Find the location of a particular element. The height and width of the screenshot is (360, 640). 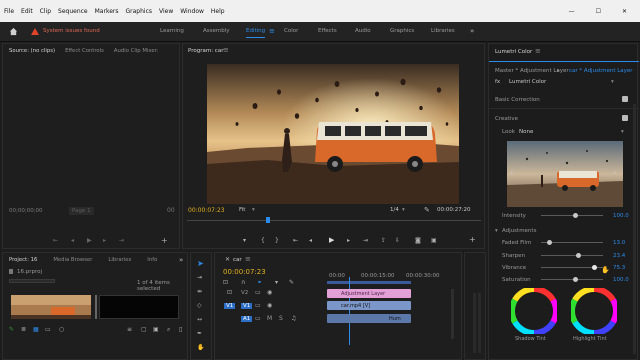

program-add-button-icon: + is located at coordinates (472, 240).